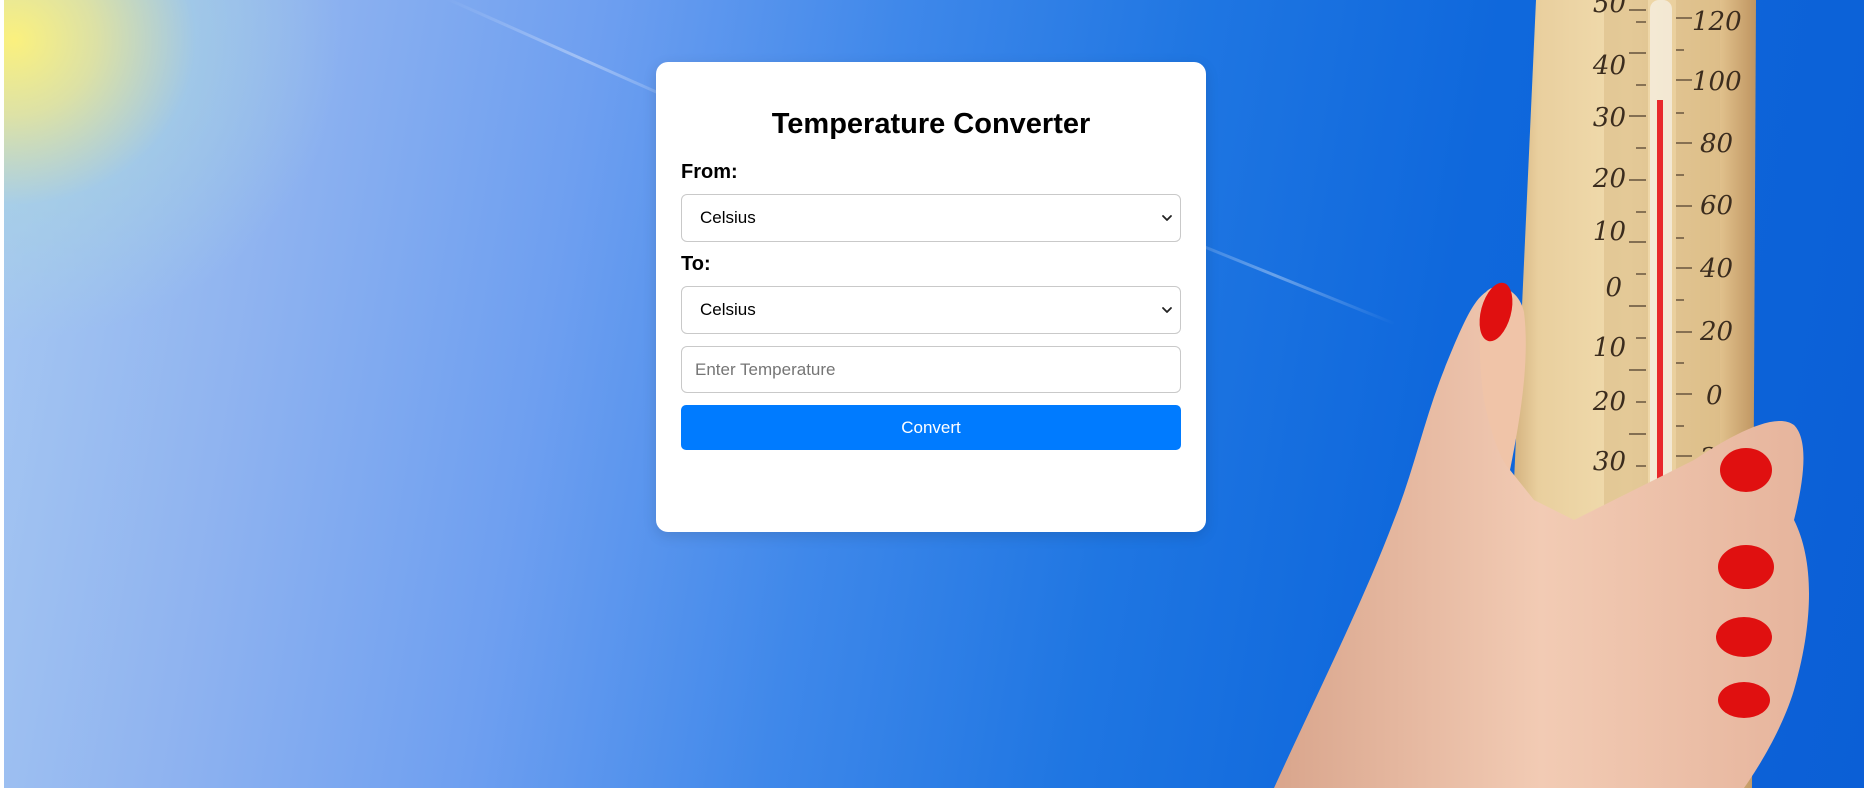 This screenshot has height=790, width=1867. What do you see at coordinates (931, 218) in the screenshot?
I see `from-unit-select: Celsius` at bounding box center [931, 218].